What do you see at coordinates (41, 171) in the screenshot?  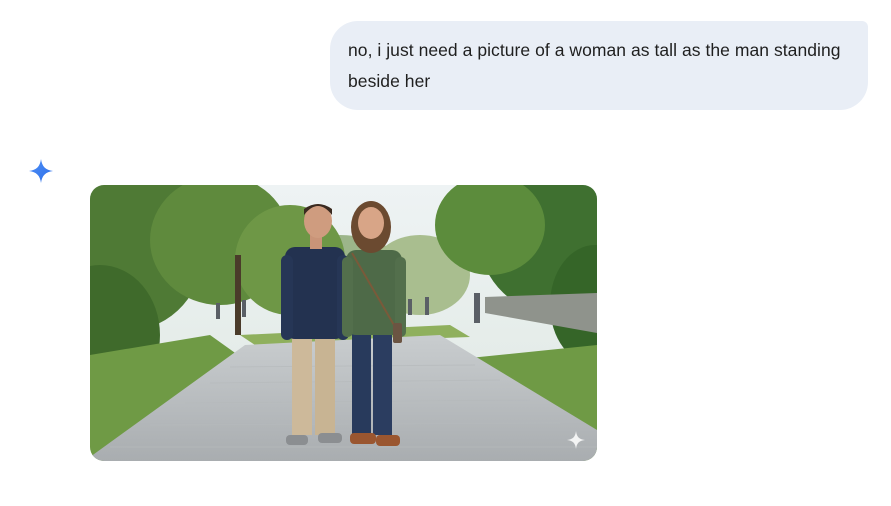 I see `gemini-sparkle-icon` at bounding box center [41, 171].